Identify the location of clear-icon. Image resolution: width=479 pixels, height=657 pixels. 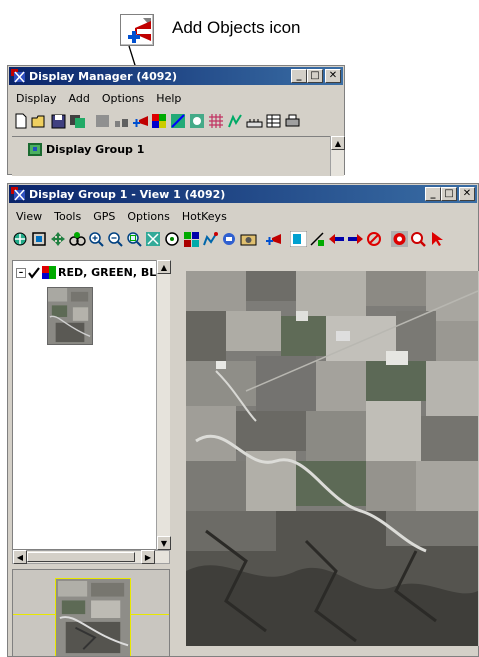
(374, 239).